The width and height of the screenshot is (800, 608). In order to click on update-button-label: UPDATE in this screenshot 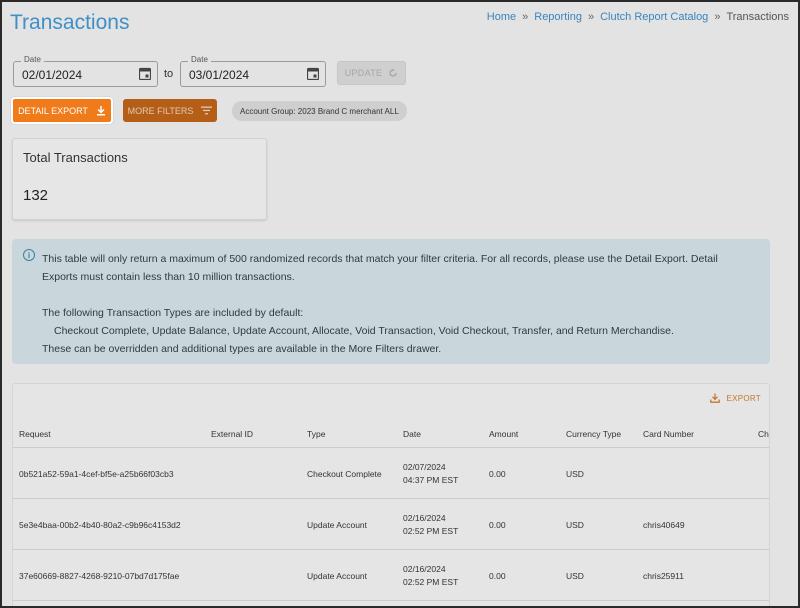, I will do `click(363, 73)`.